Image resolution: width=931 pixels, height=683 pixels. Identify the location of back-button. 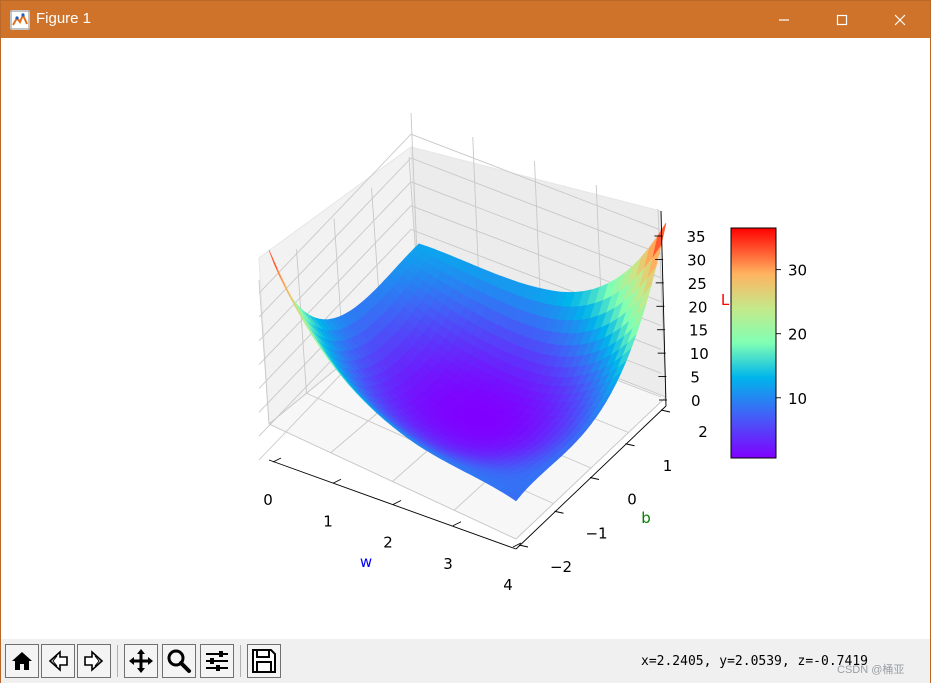
(58, 661).